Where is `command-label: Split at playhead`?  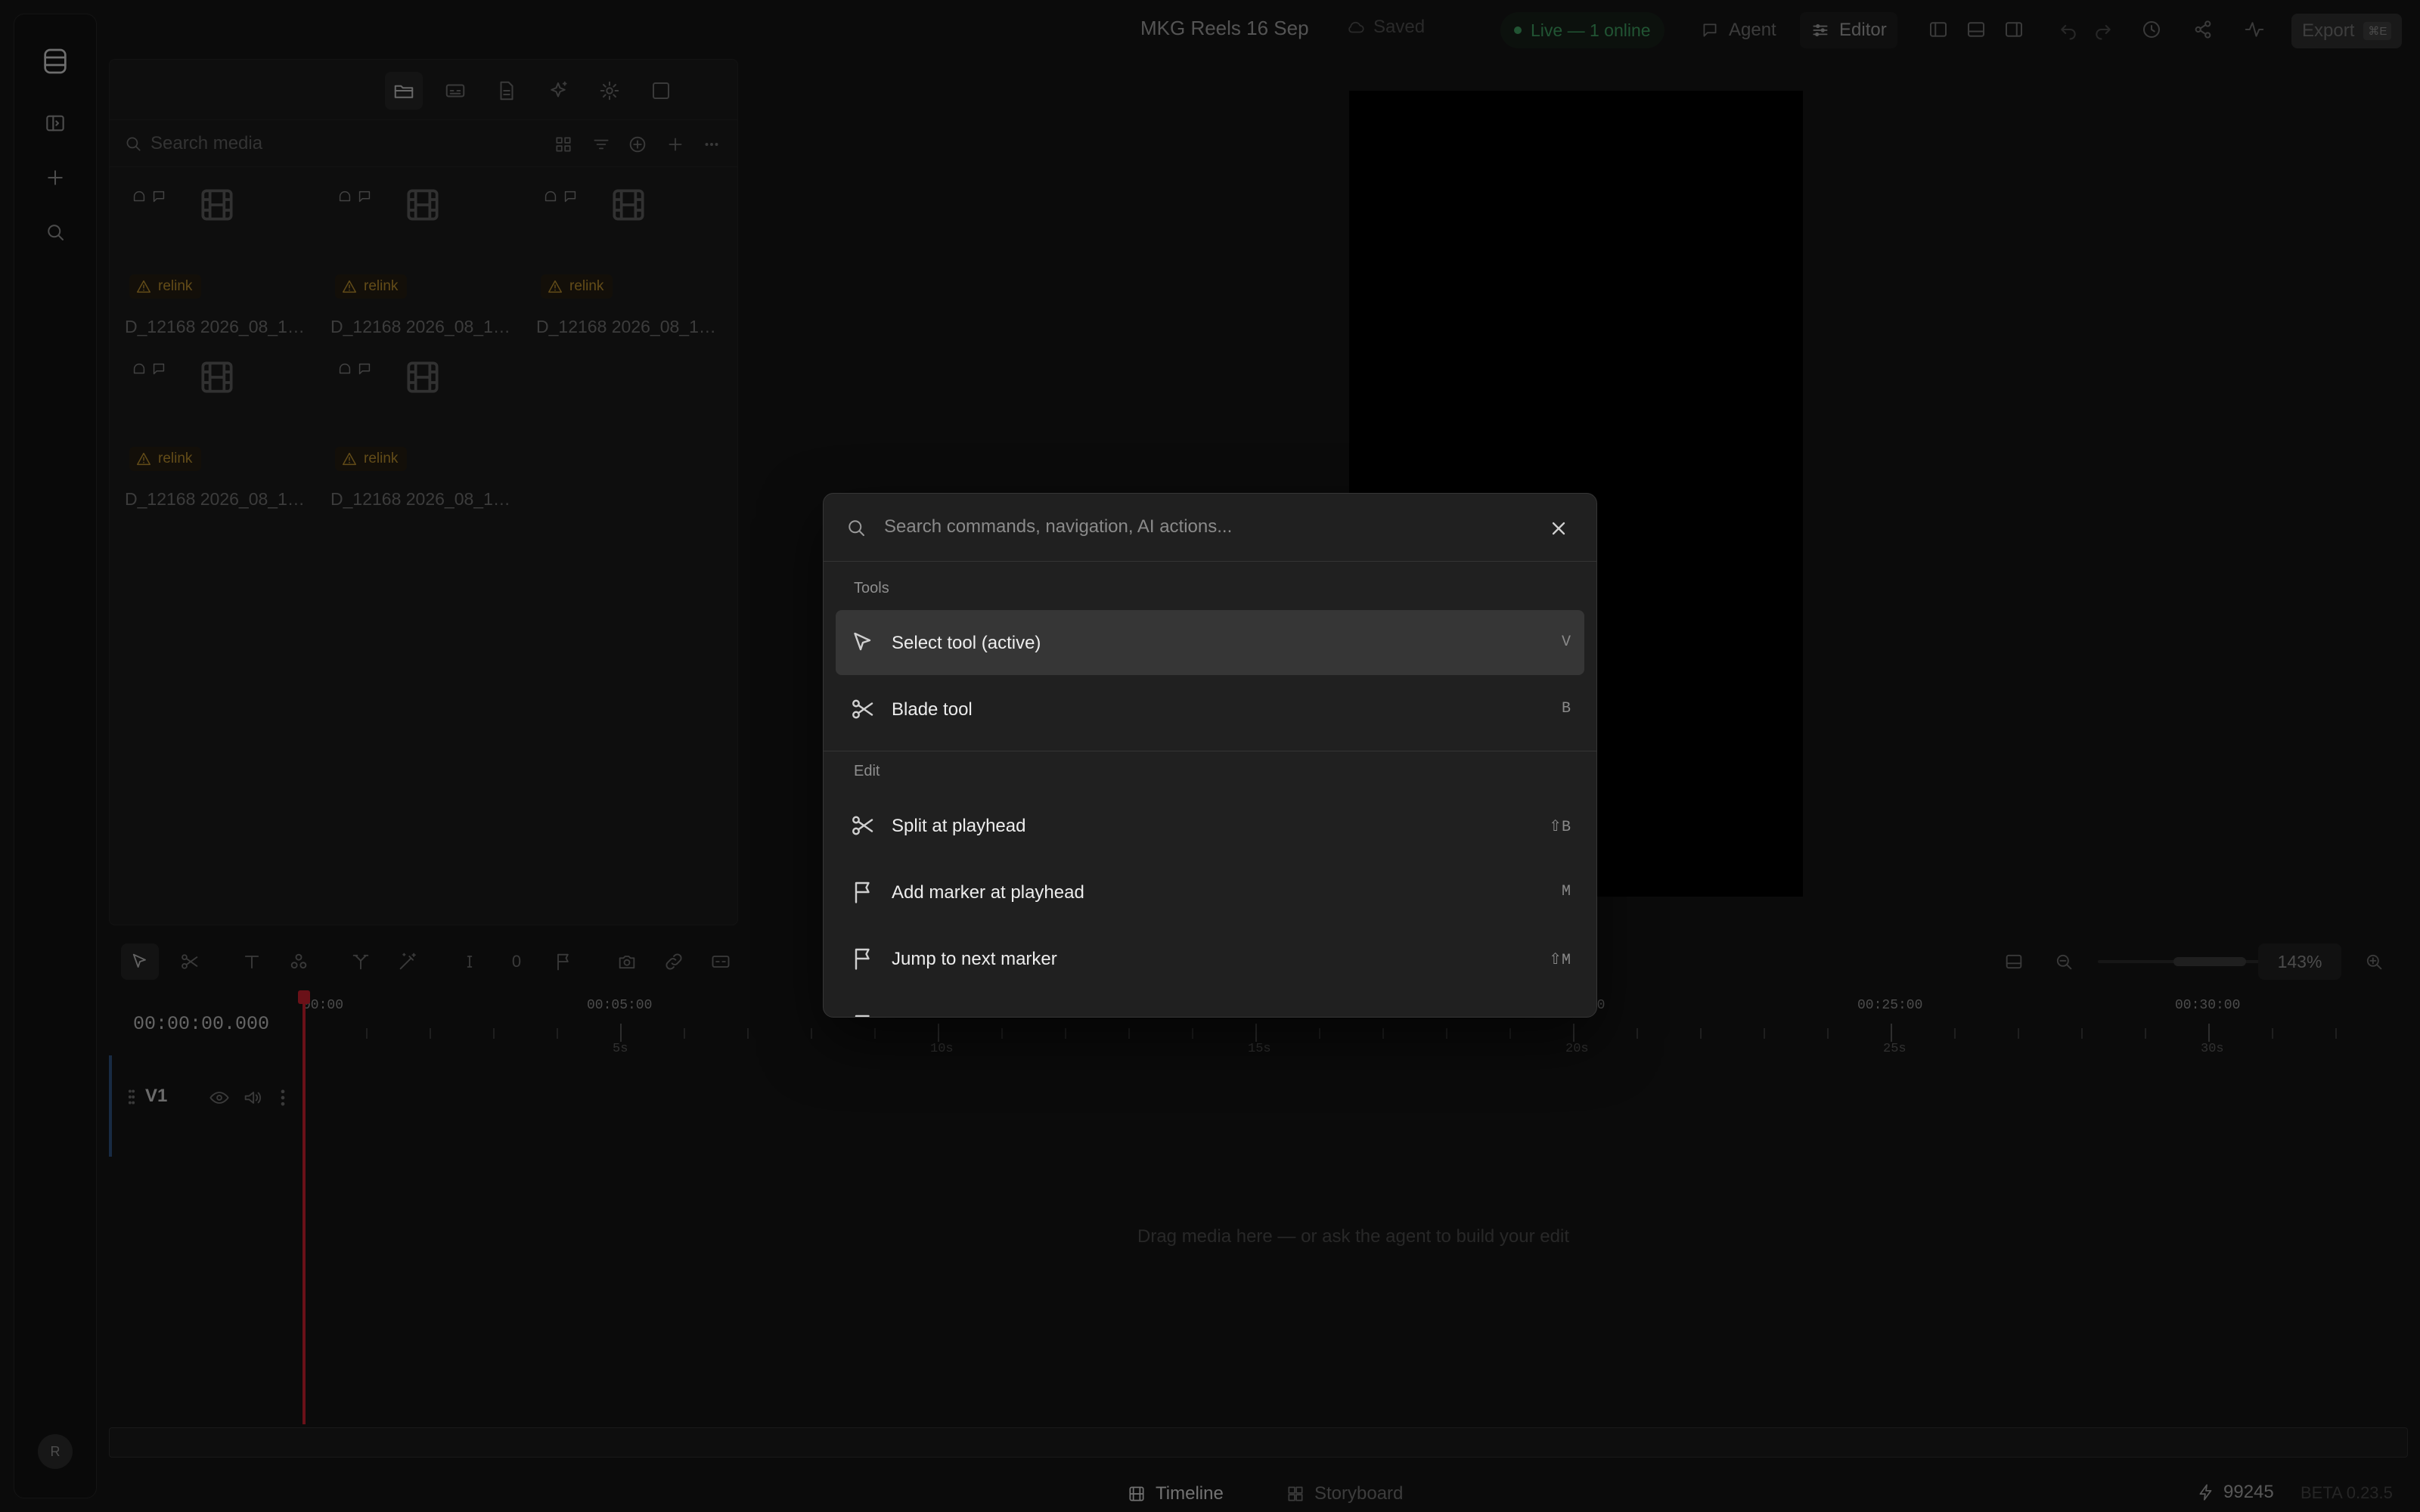
command-label: Split at playhead is located at coordinates (959, 826).